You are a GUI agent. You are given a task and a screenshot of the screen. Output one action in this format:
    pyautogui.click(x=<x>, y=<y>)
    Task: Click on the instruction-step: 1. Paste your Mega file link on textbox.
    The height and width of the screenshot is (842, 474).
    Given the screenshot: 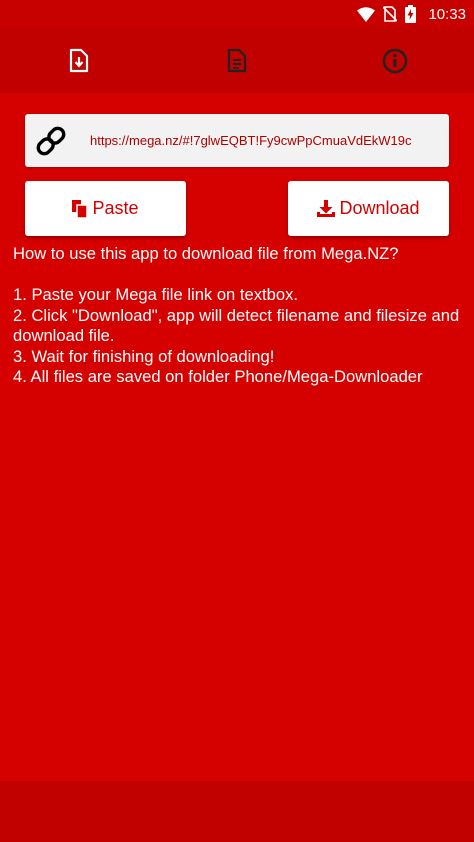 What is the action you would take?
    pyautogui.click(x=156, y=294)
    